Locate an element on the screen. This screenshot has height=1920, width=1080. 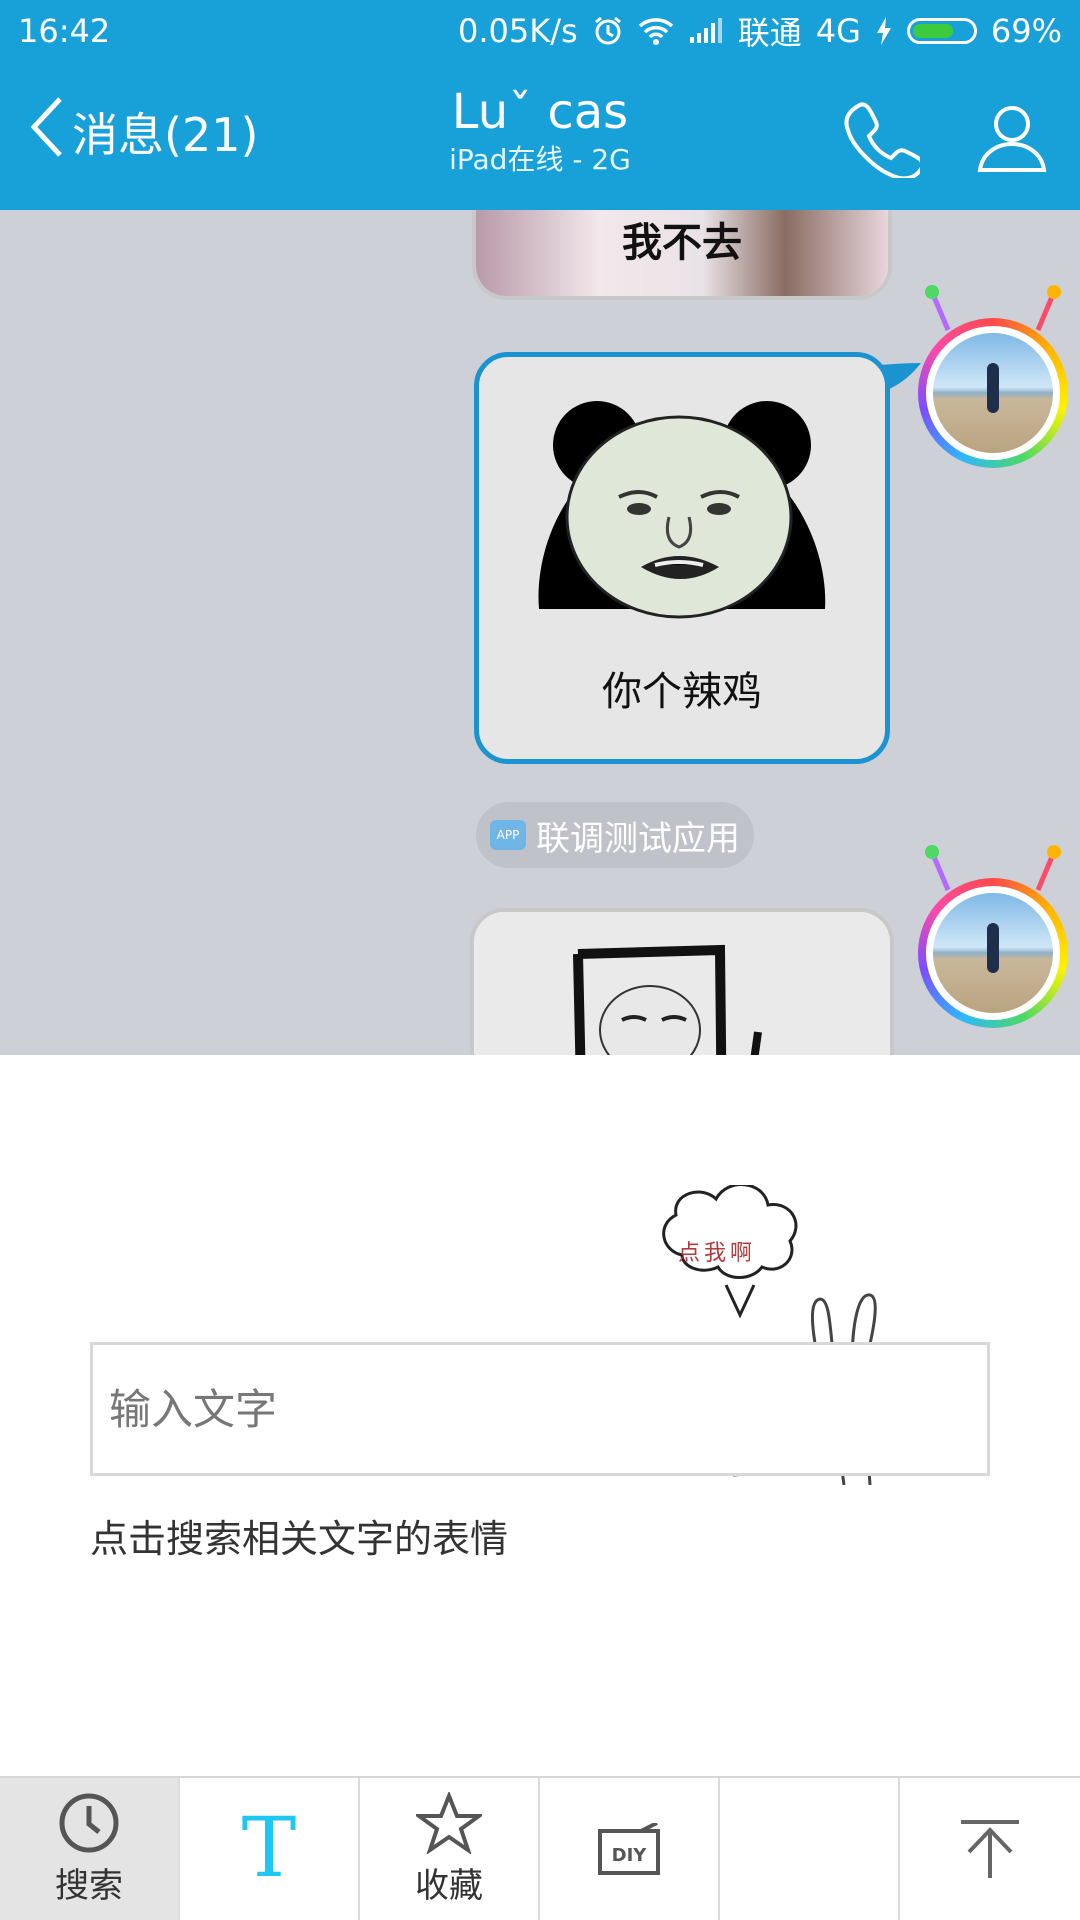
tab-collapse is located at coordinates (990, 1849).